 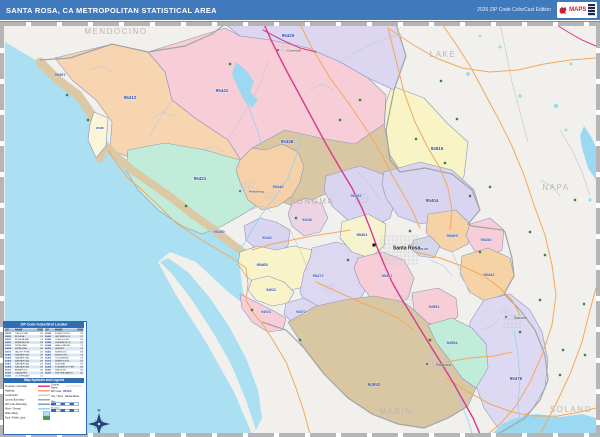 What do you see at coordinates (11, 413) in the screenshot?
I see `legend-item-label: Water Body` at bounding box center [11, 413].